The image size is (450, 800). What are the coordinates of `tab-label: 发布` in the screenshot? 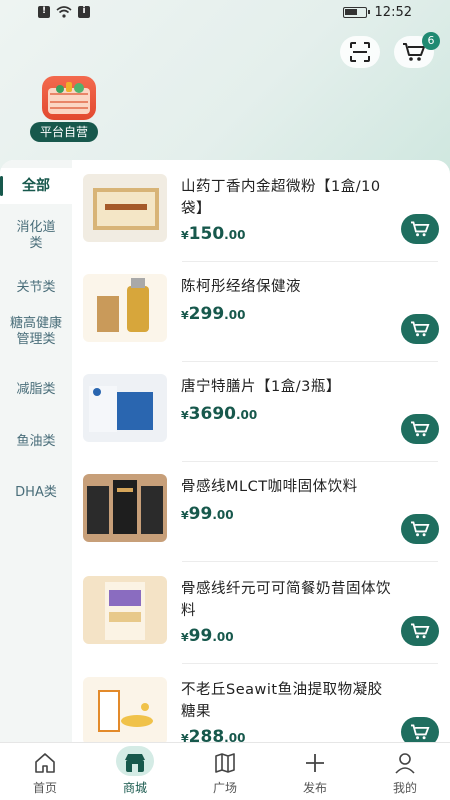 It's located at (314, 788).